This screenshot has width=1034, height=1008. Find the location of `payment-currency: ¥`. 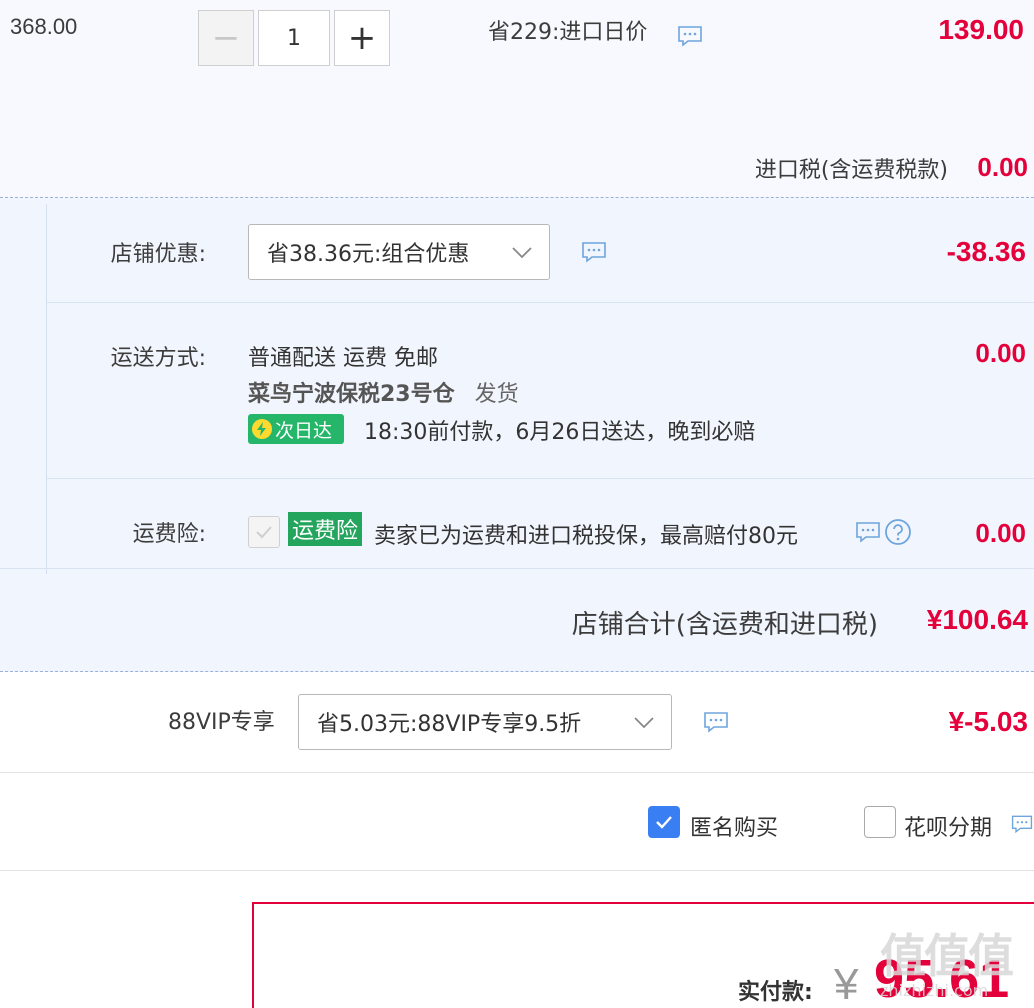

payment-currency: ¥ is located at coordinates (846, 984).